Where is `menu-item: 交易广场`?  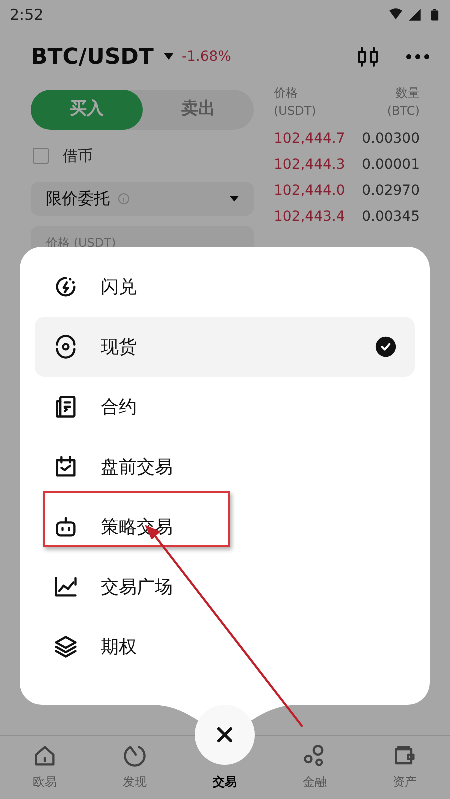 menu-item: 交易广场 is located at coordinates (225, 587).